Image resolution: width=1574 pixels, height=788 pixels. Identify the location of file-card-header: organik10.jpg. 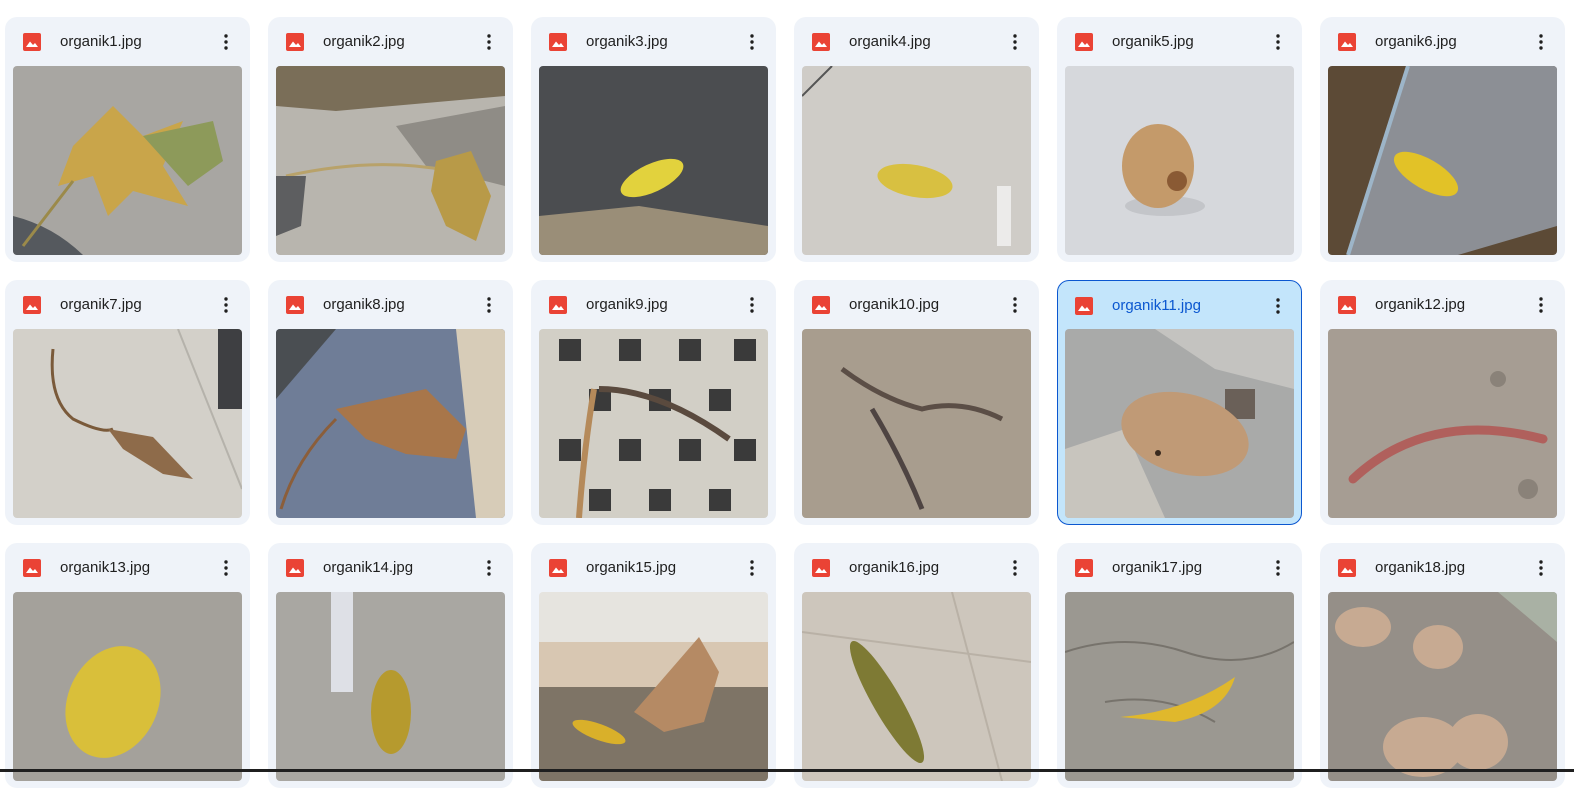
(916, 304).